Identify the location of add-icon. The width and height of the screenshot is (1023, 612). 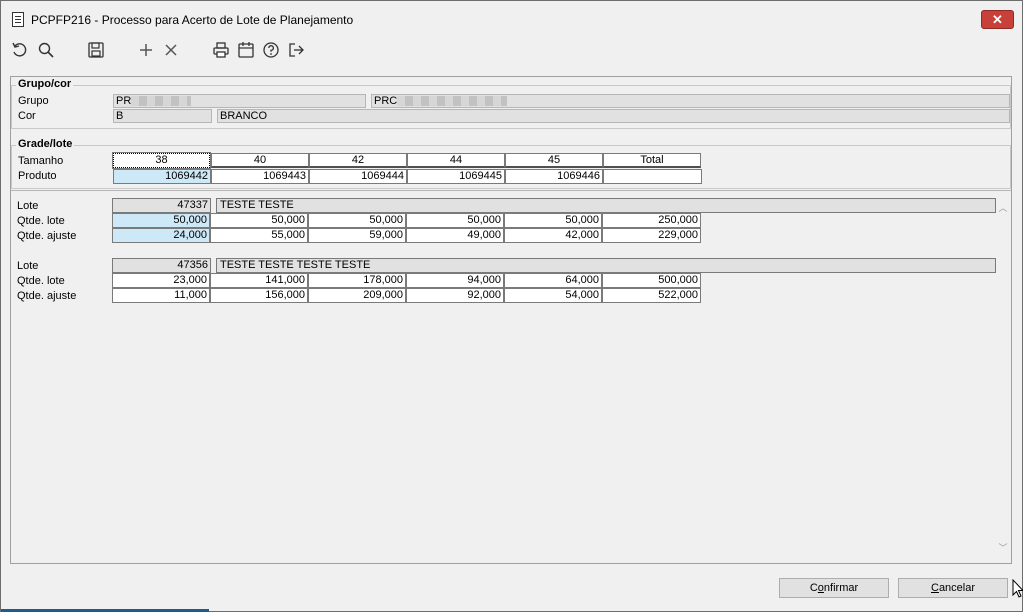
(146, 50).